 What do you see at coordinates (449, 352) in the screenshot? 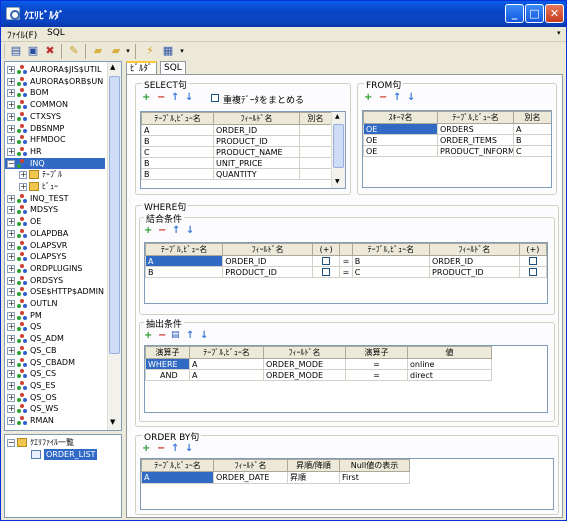
I see `column-header: 値` at bounding box center [449, 352].